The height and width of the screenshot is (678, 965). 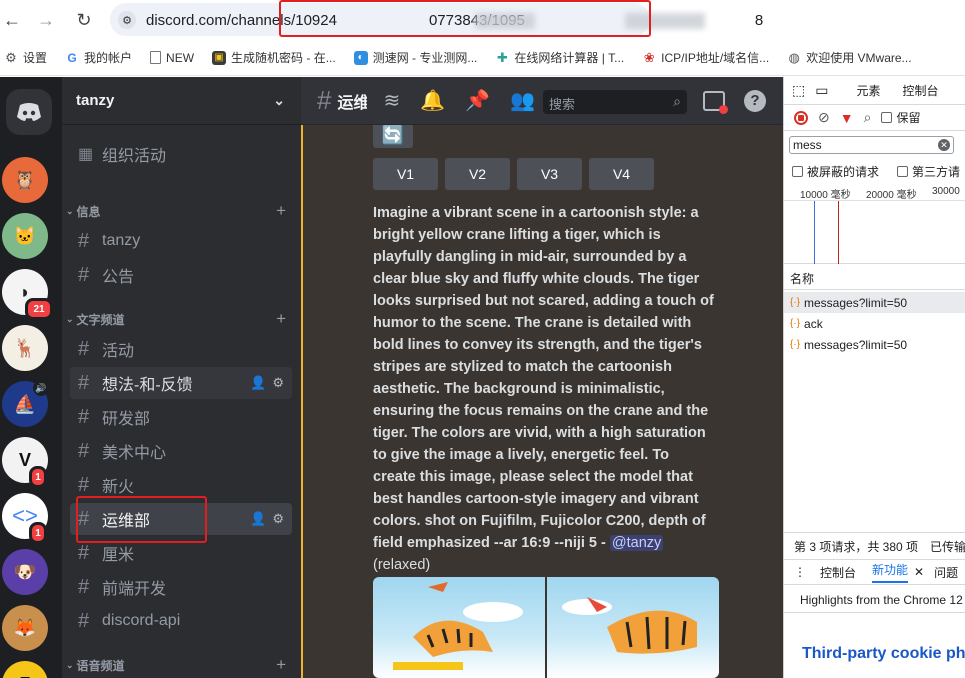 What do you see at coordinates (25, 57) in the screenshot?
I see `bookmark-settings: ⚙ 设置` at bounding box center [25, 57].